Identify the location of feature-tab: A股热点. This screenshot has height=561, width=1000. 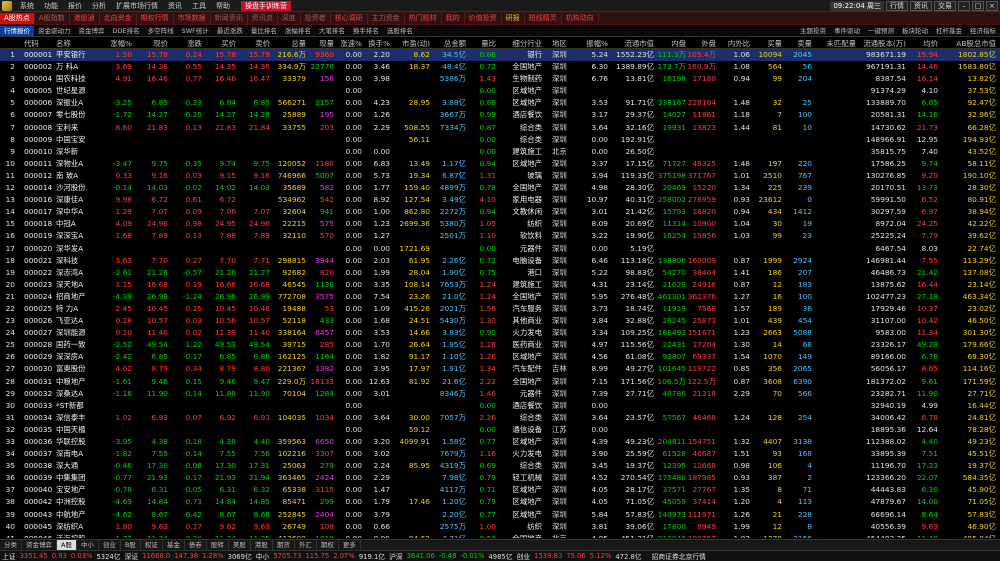
(17, 18).